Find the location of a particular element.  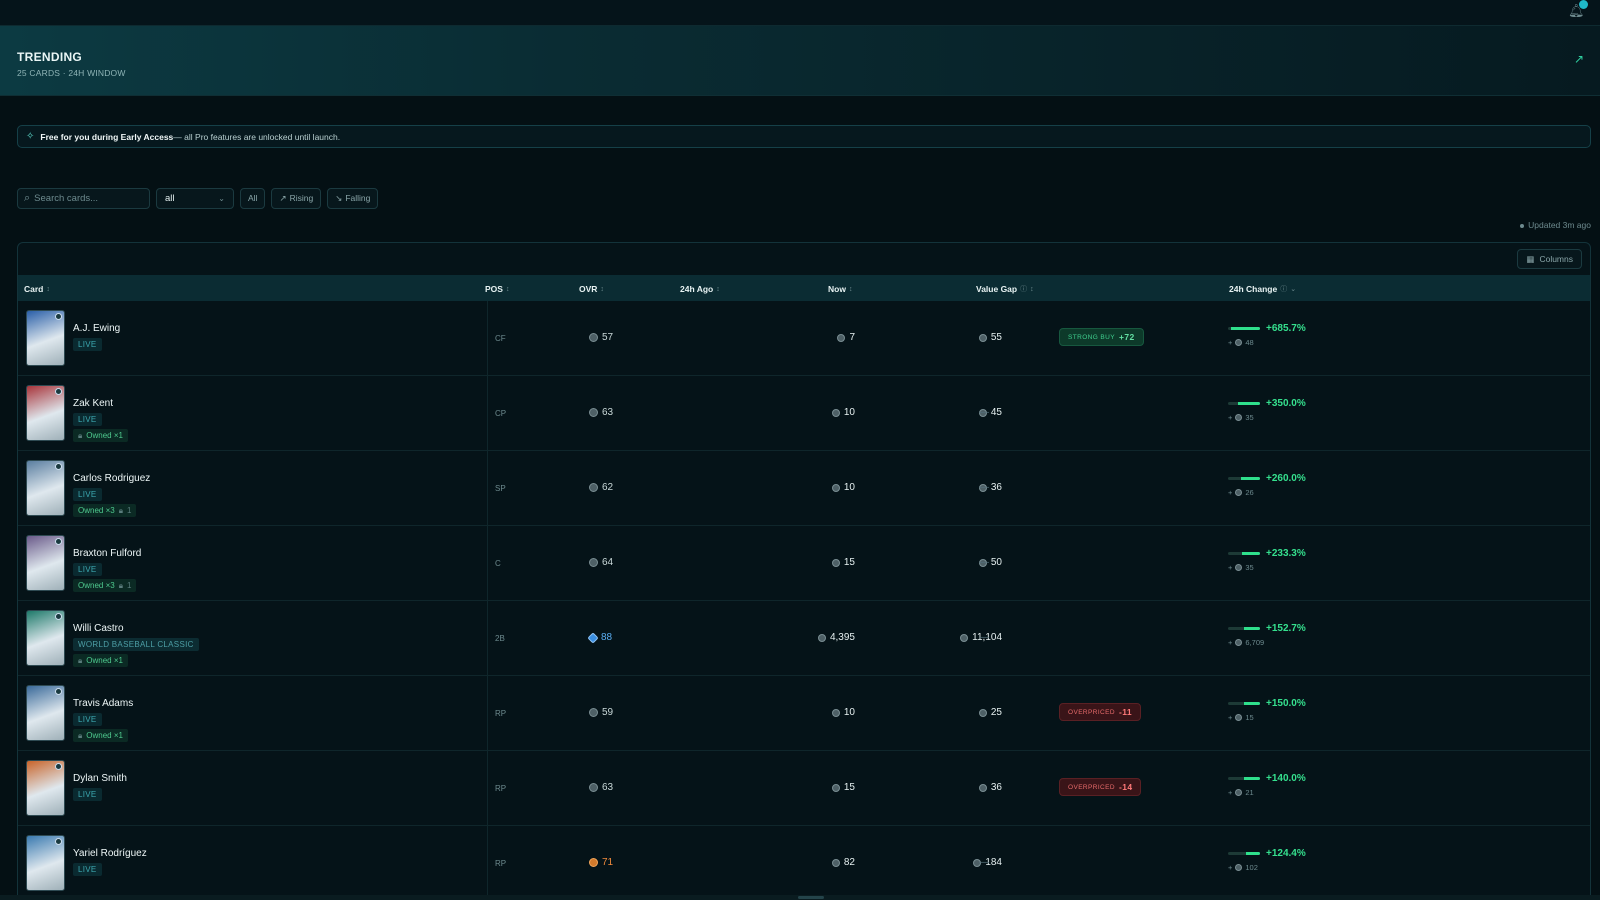

overall-rating: 71 is located at coordinates (601, 862).